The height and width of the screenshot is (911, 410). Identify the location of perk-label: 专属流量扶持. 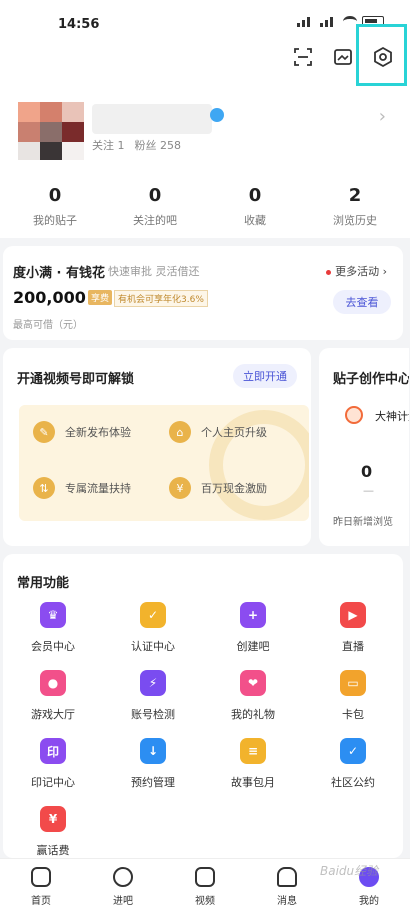
(98, 488).